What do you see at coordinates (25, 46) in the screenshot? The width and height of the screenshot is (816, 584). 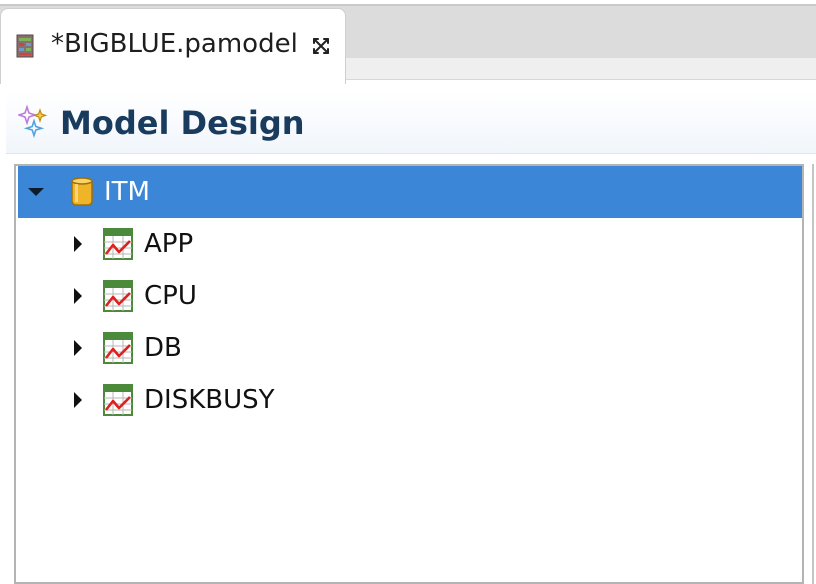 I see `model-file-icon` at bounding box center [25, 46].